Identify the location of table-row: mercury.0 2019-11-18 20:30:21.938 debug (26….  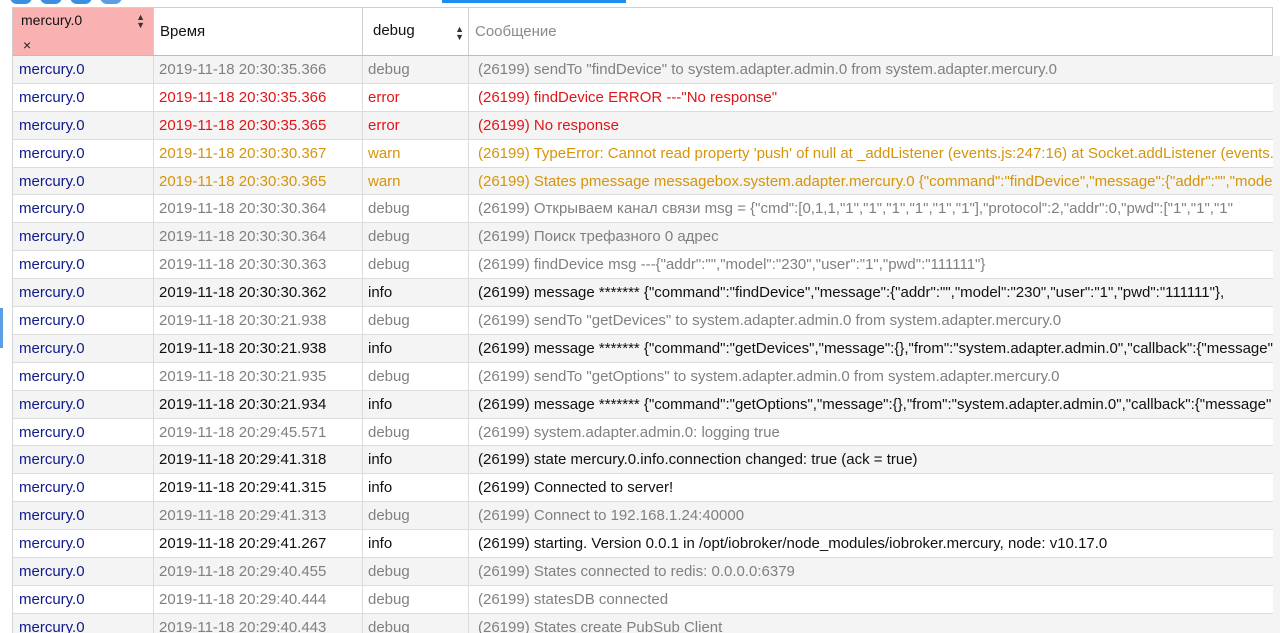
(643, 321).